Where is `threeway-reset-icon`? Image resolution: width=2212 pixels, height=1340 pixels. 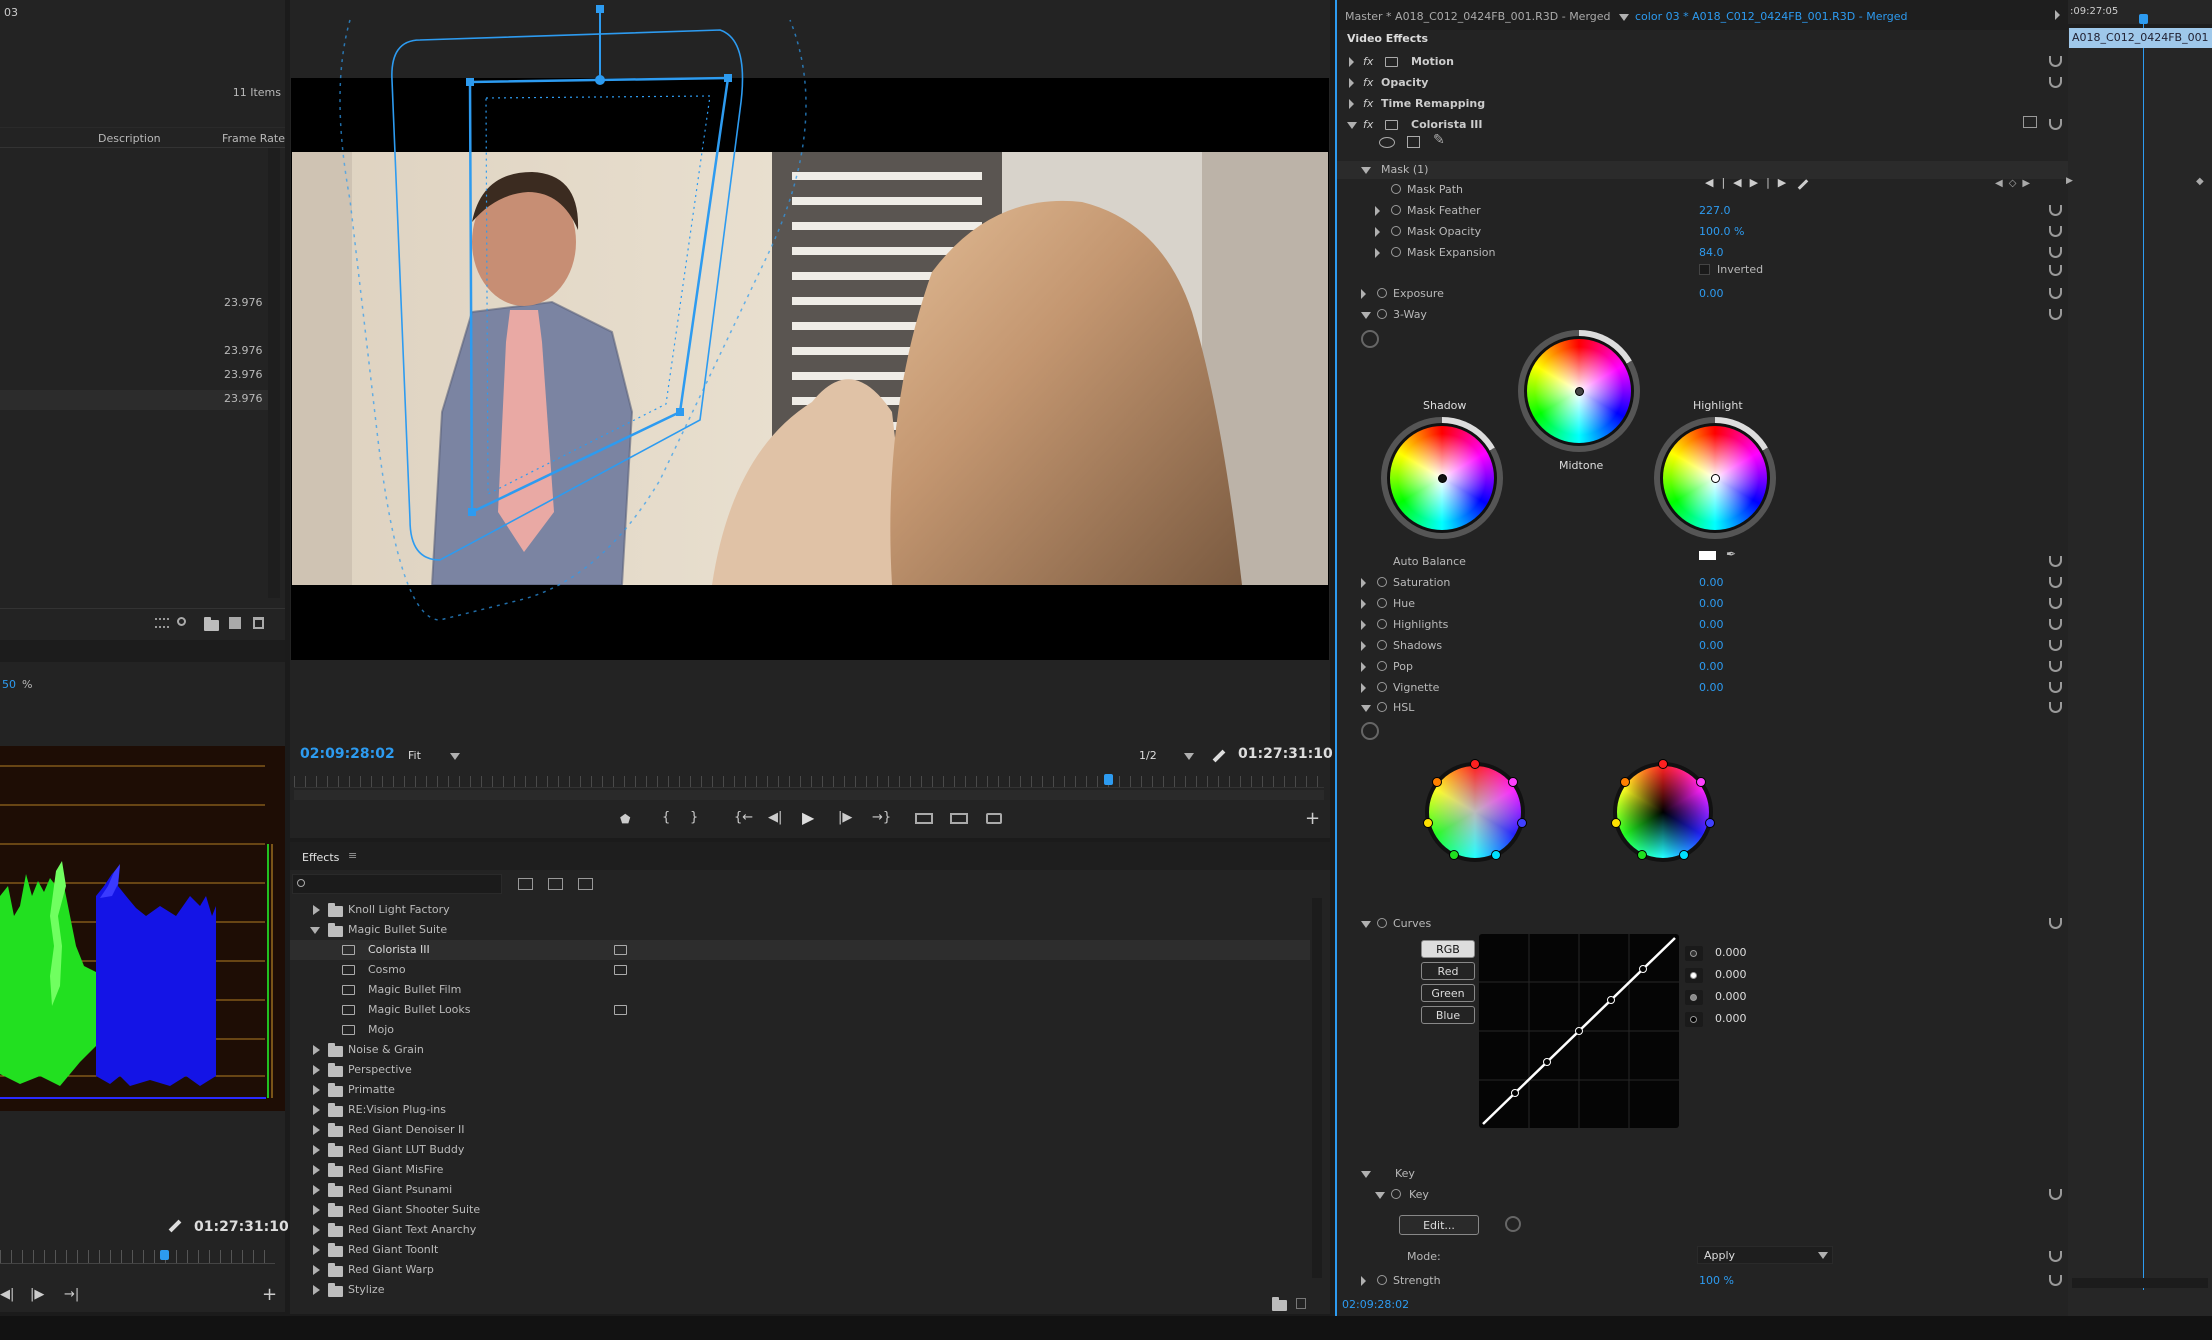 threeway-reset-icon is located at coordinates (1370, 339).